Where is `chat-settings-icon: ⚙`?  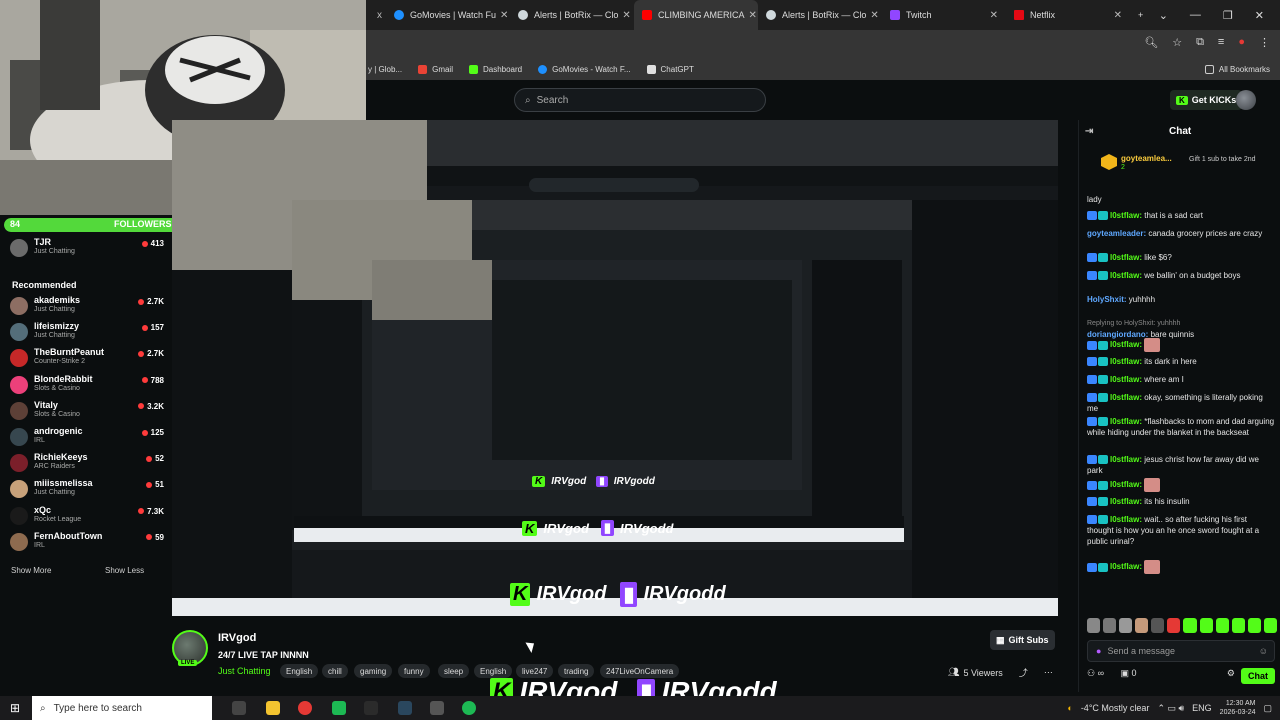
chat-settings-icon: ⚙ is located at coordinates (1231, 673).